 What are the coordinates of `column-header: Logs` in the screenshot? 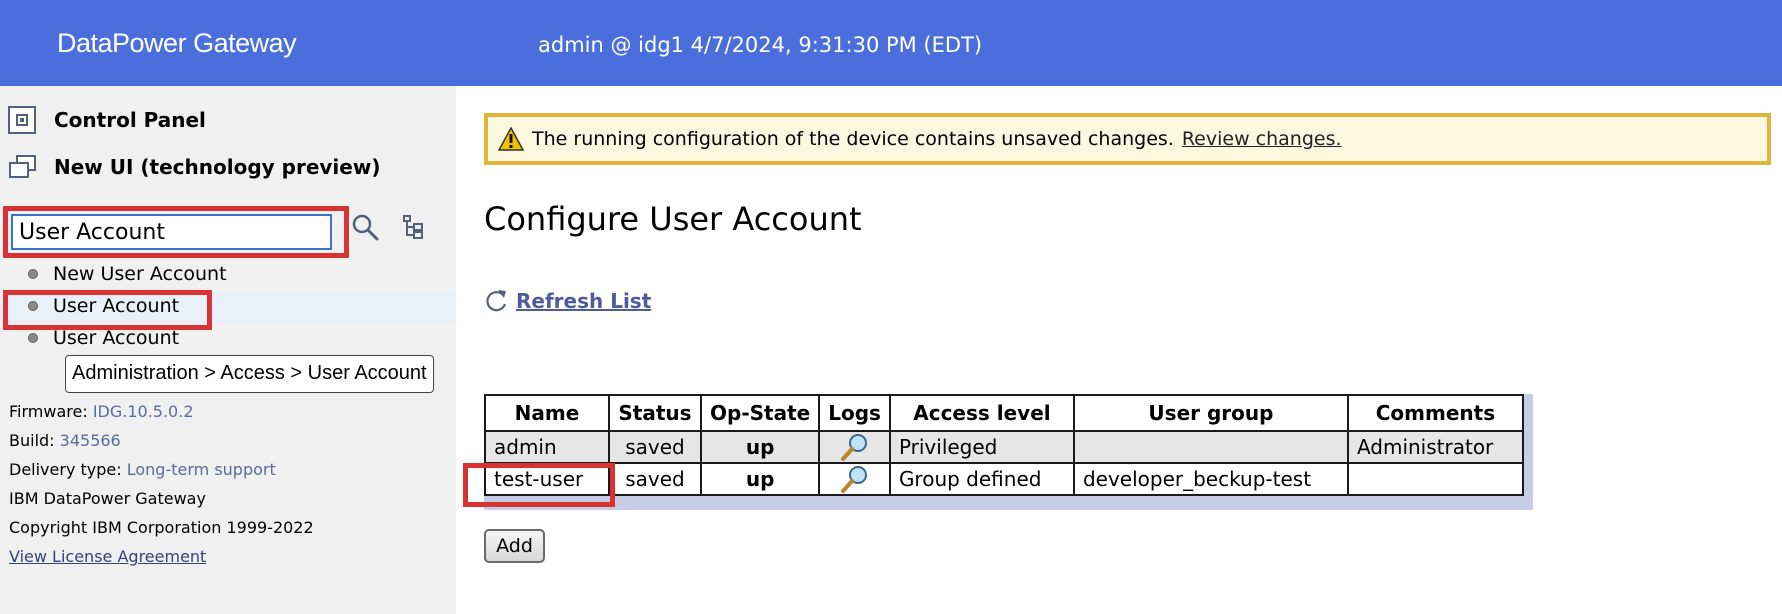 It's located at (854, 413).